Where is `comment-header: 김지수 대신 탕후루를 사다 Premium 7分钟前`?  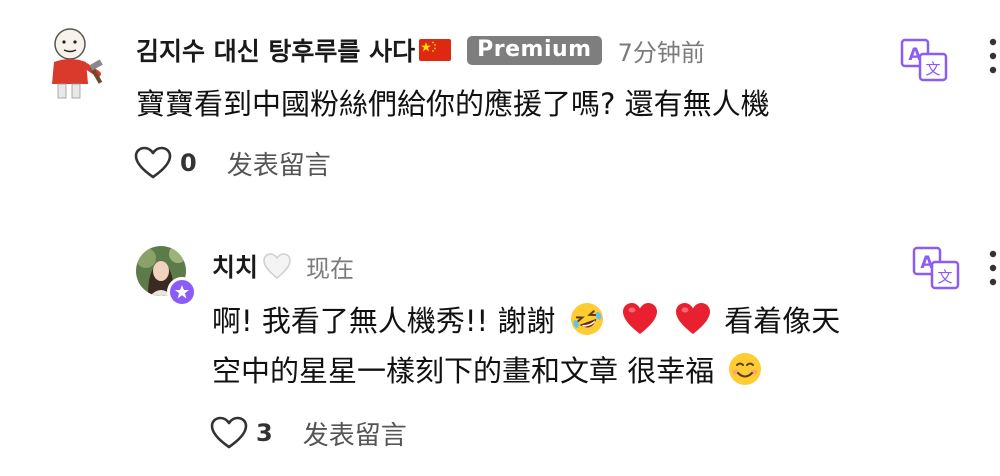 comment-header: 김지수 대신 탕후루를 사다 Premium 7分钟前 is located at coordinates (420, 50).